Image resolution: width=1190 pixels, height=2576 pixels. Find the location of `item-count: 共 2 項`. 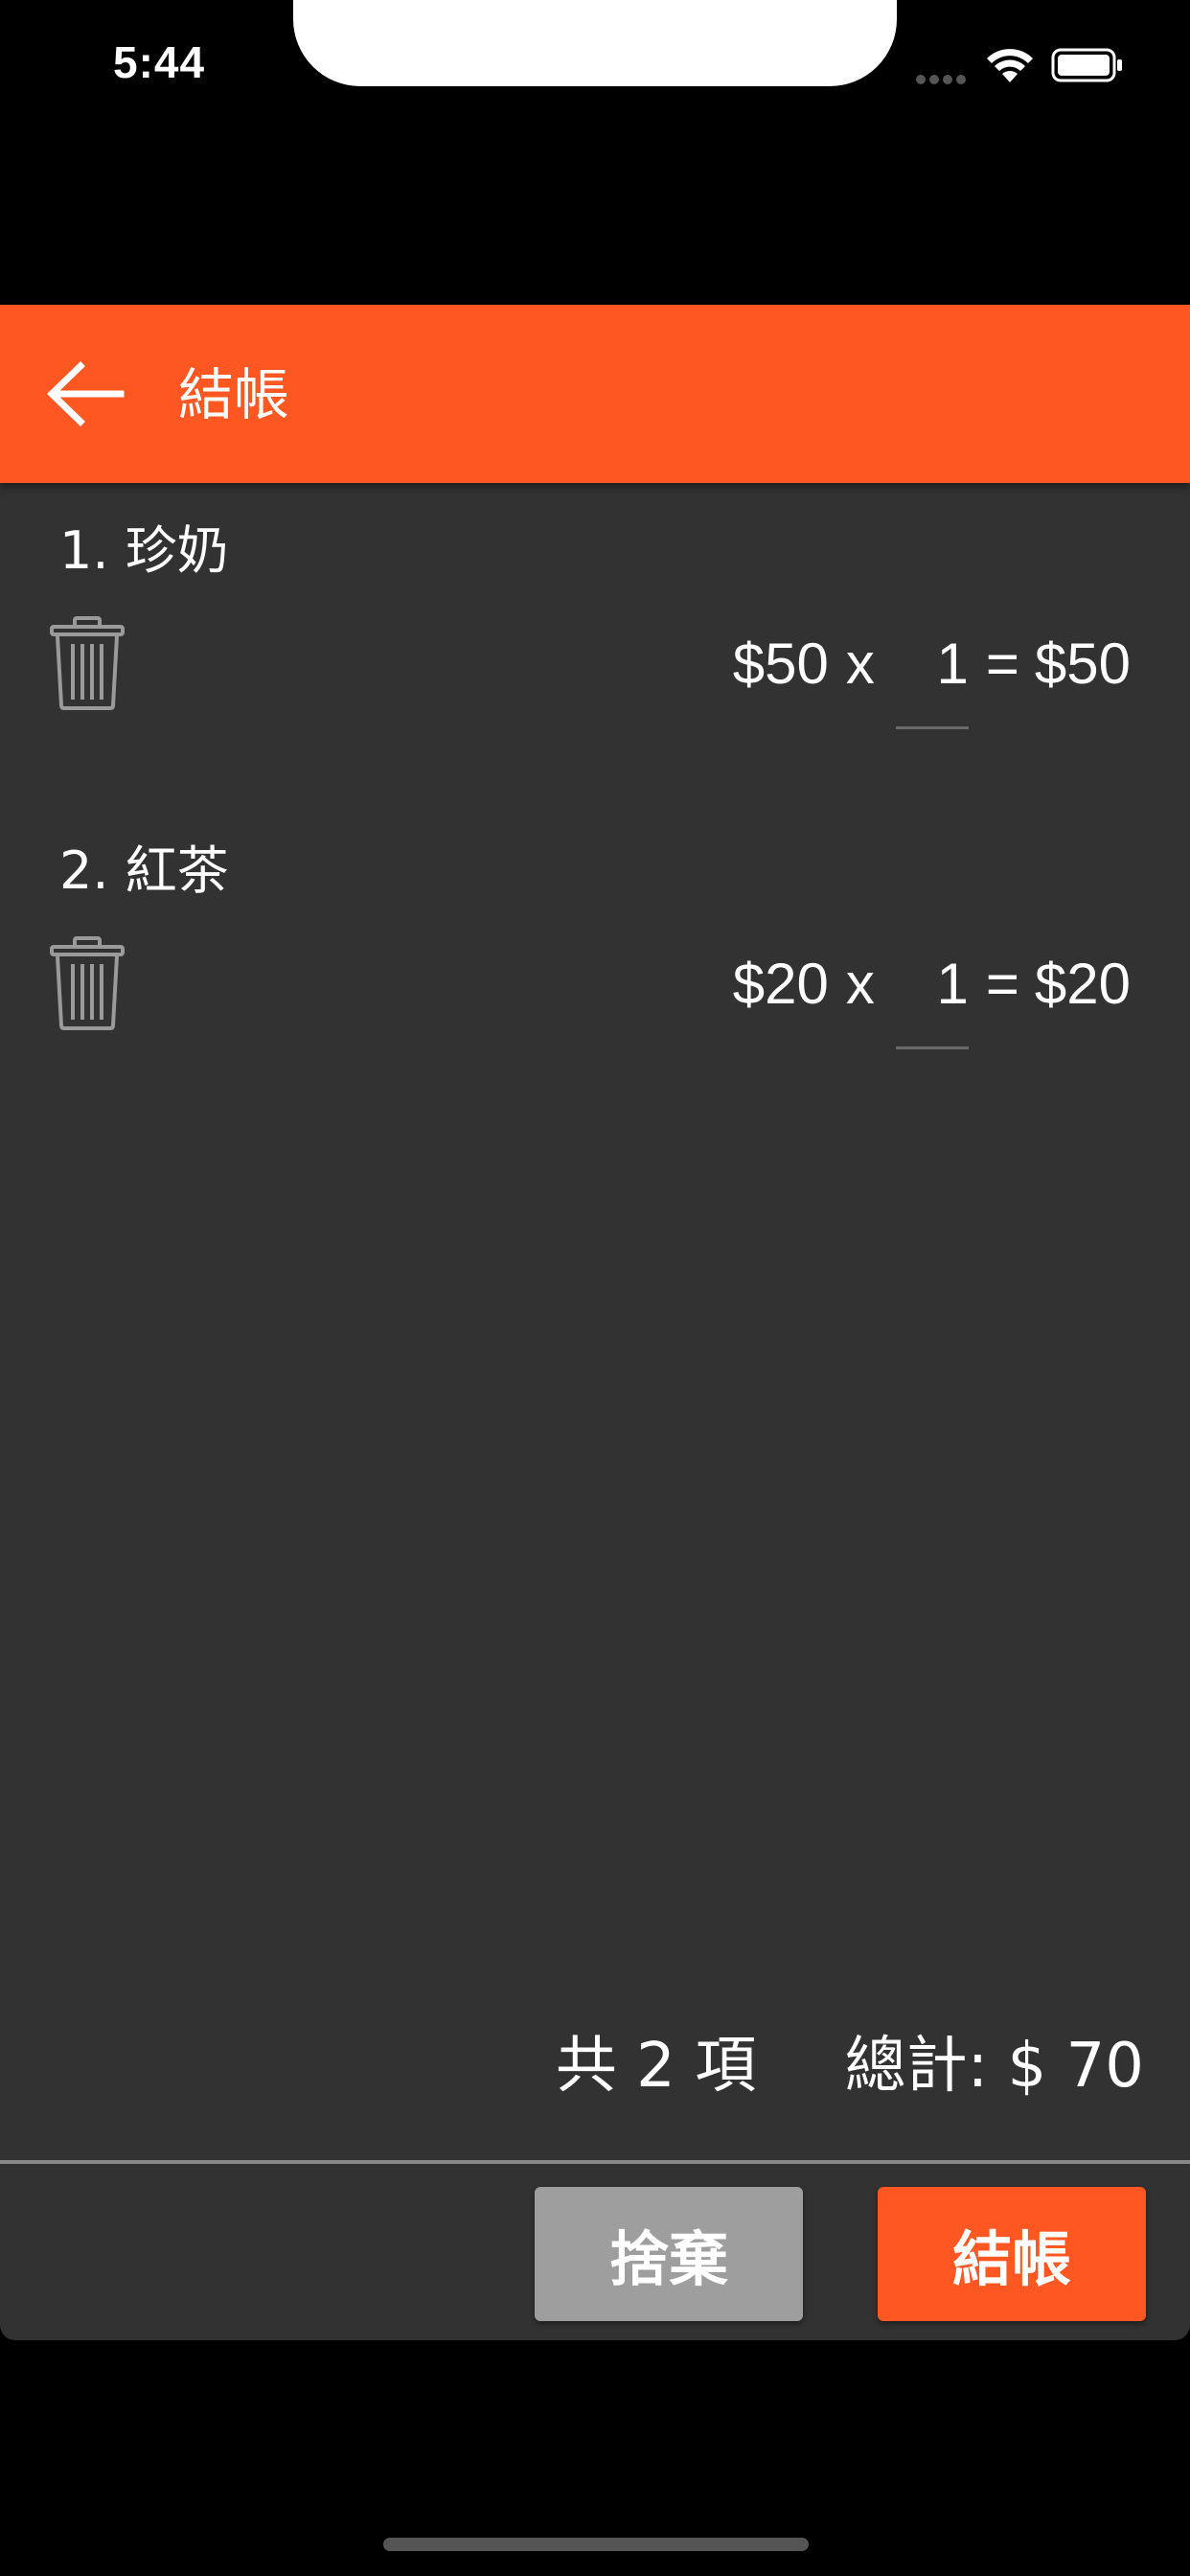

item-count: 共 2 項 is located at coordinates (656, 2066).